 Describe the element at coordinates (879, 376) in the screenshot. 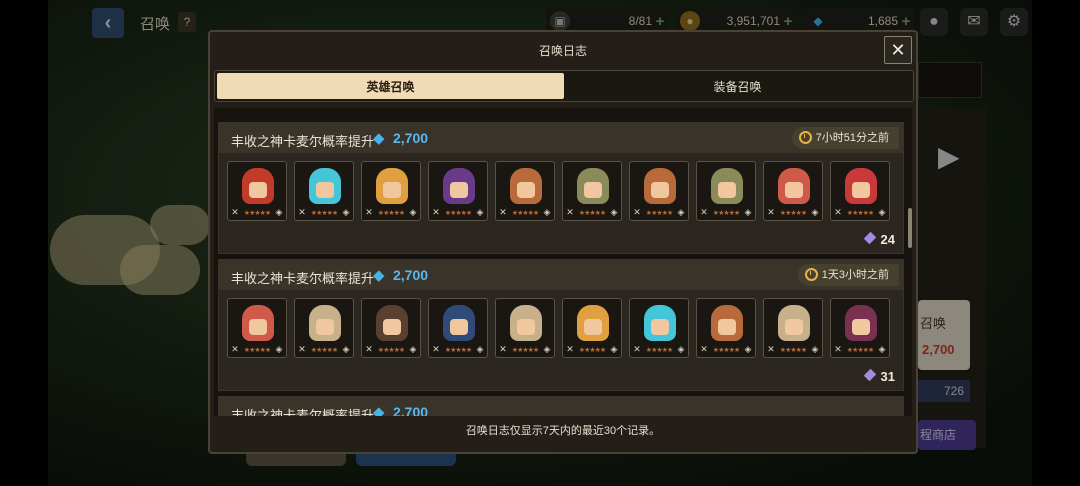

I see `log-entry-count: 31` at that location.